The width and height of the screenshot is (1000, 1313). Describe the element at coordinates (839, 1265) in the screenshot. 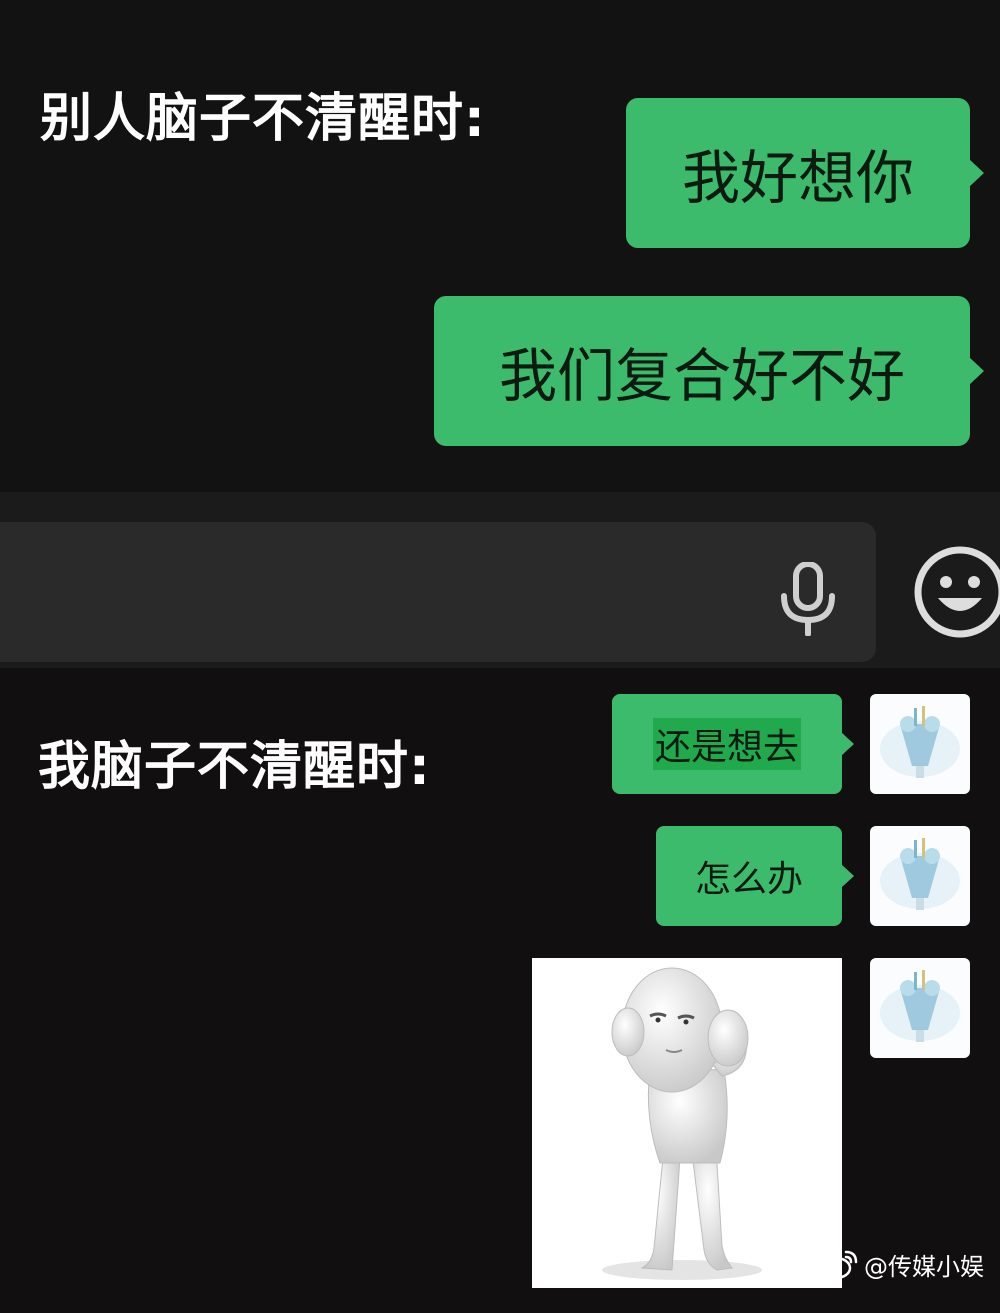

I see `weibo-icon` at that location.